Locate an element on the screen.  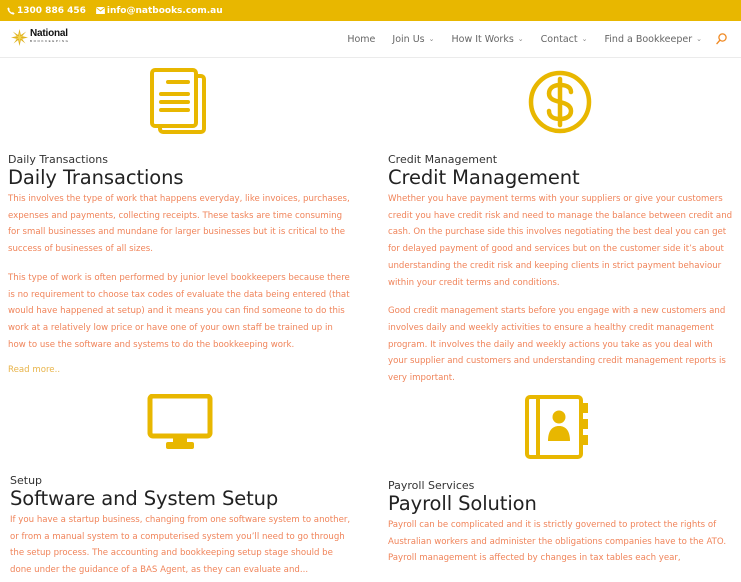
card-subtitle: Setup is located at coordinates (26, 480).